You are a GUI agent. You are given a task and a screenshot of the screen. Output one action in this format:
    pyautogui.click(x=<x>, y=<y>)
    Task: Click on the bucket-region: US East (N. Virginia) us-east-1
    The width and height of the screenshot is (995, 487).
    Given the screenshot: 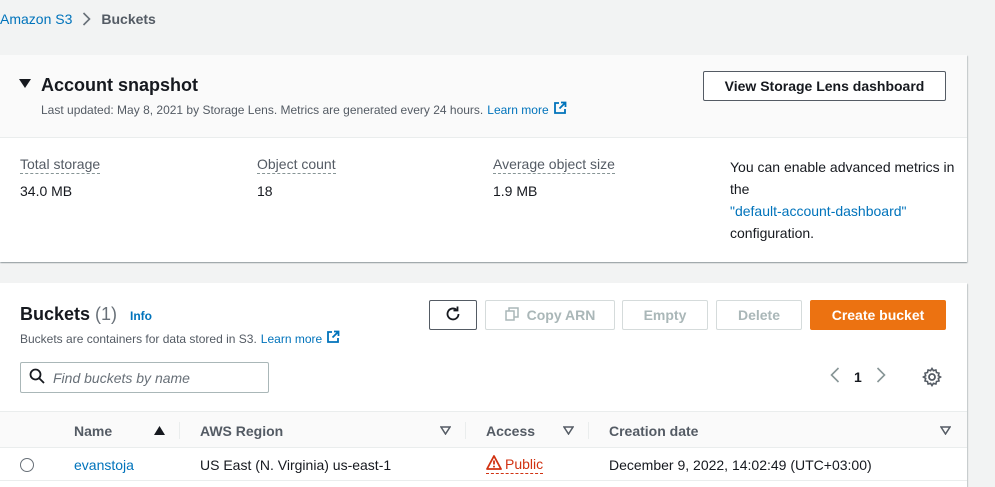 What is the action you would take?
    pyautogui.click(x=296, y=464)
    